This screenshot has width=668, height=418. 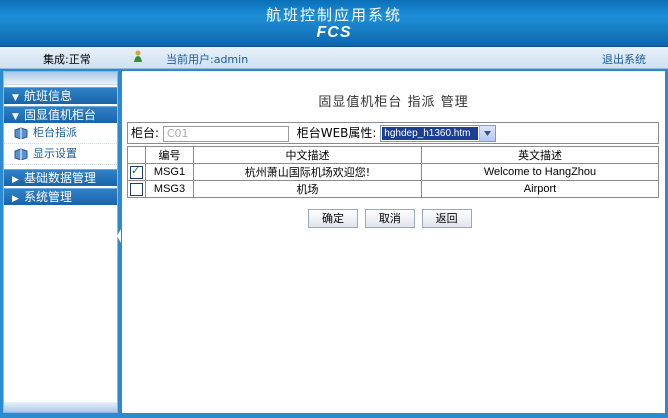 I want to click on table-row: MSG3 机场 Airport, so click(x=393, y=189).